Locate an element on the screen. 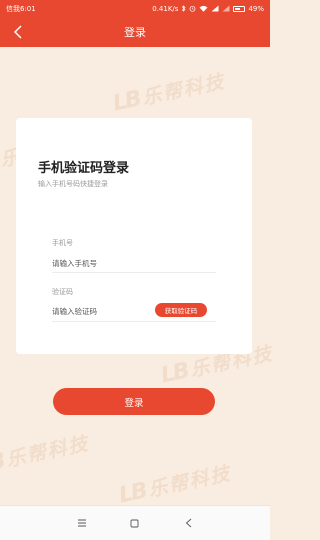  watermark-logo-top: LB乐帮科技 is located at coordinates (169, 93).